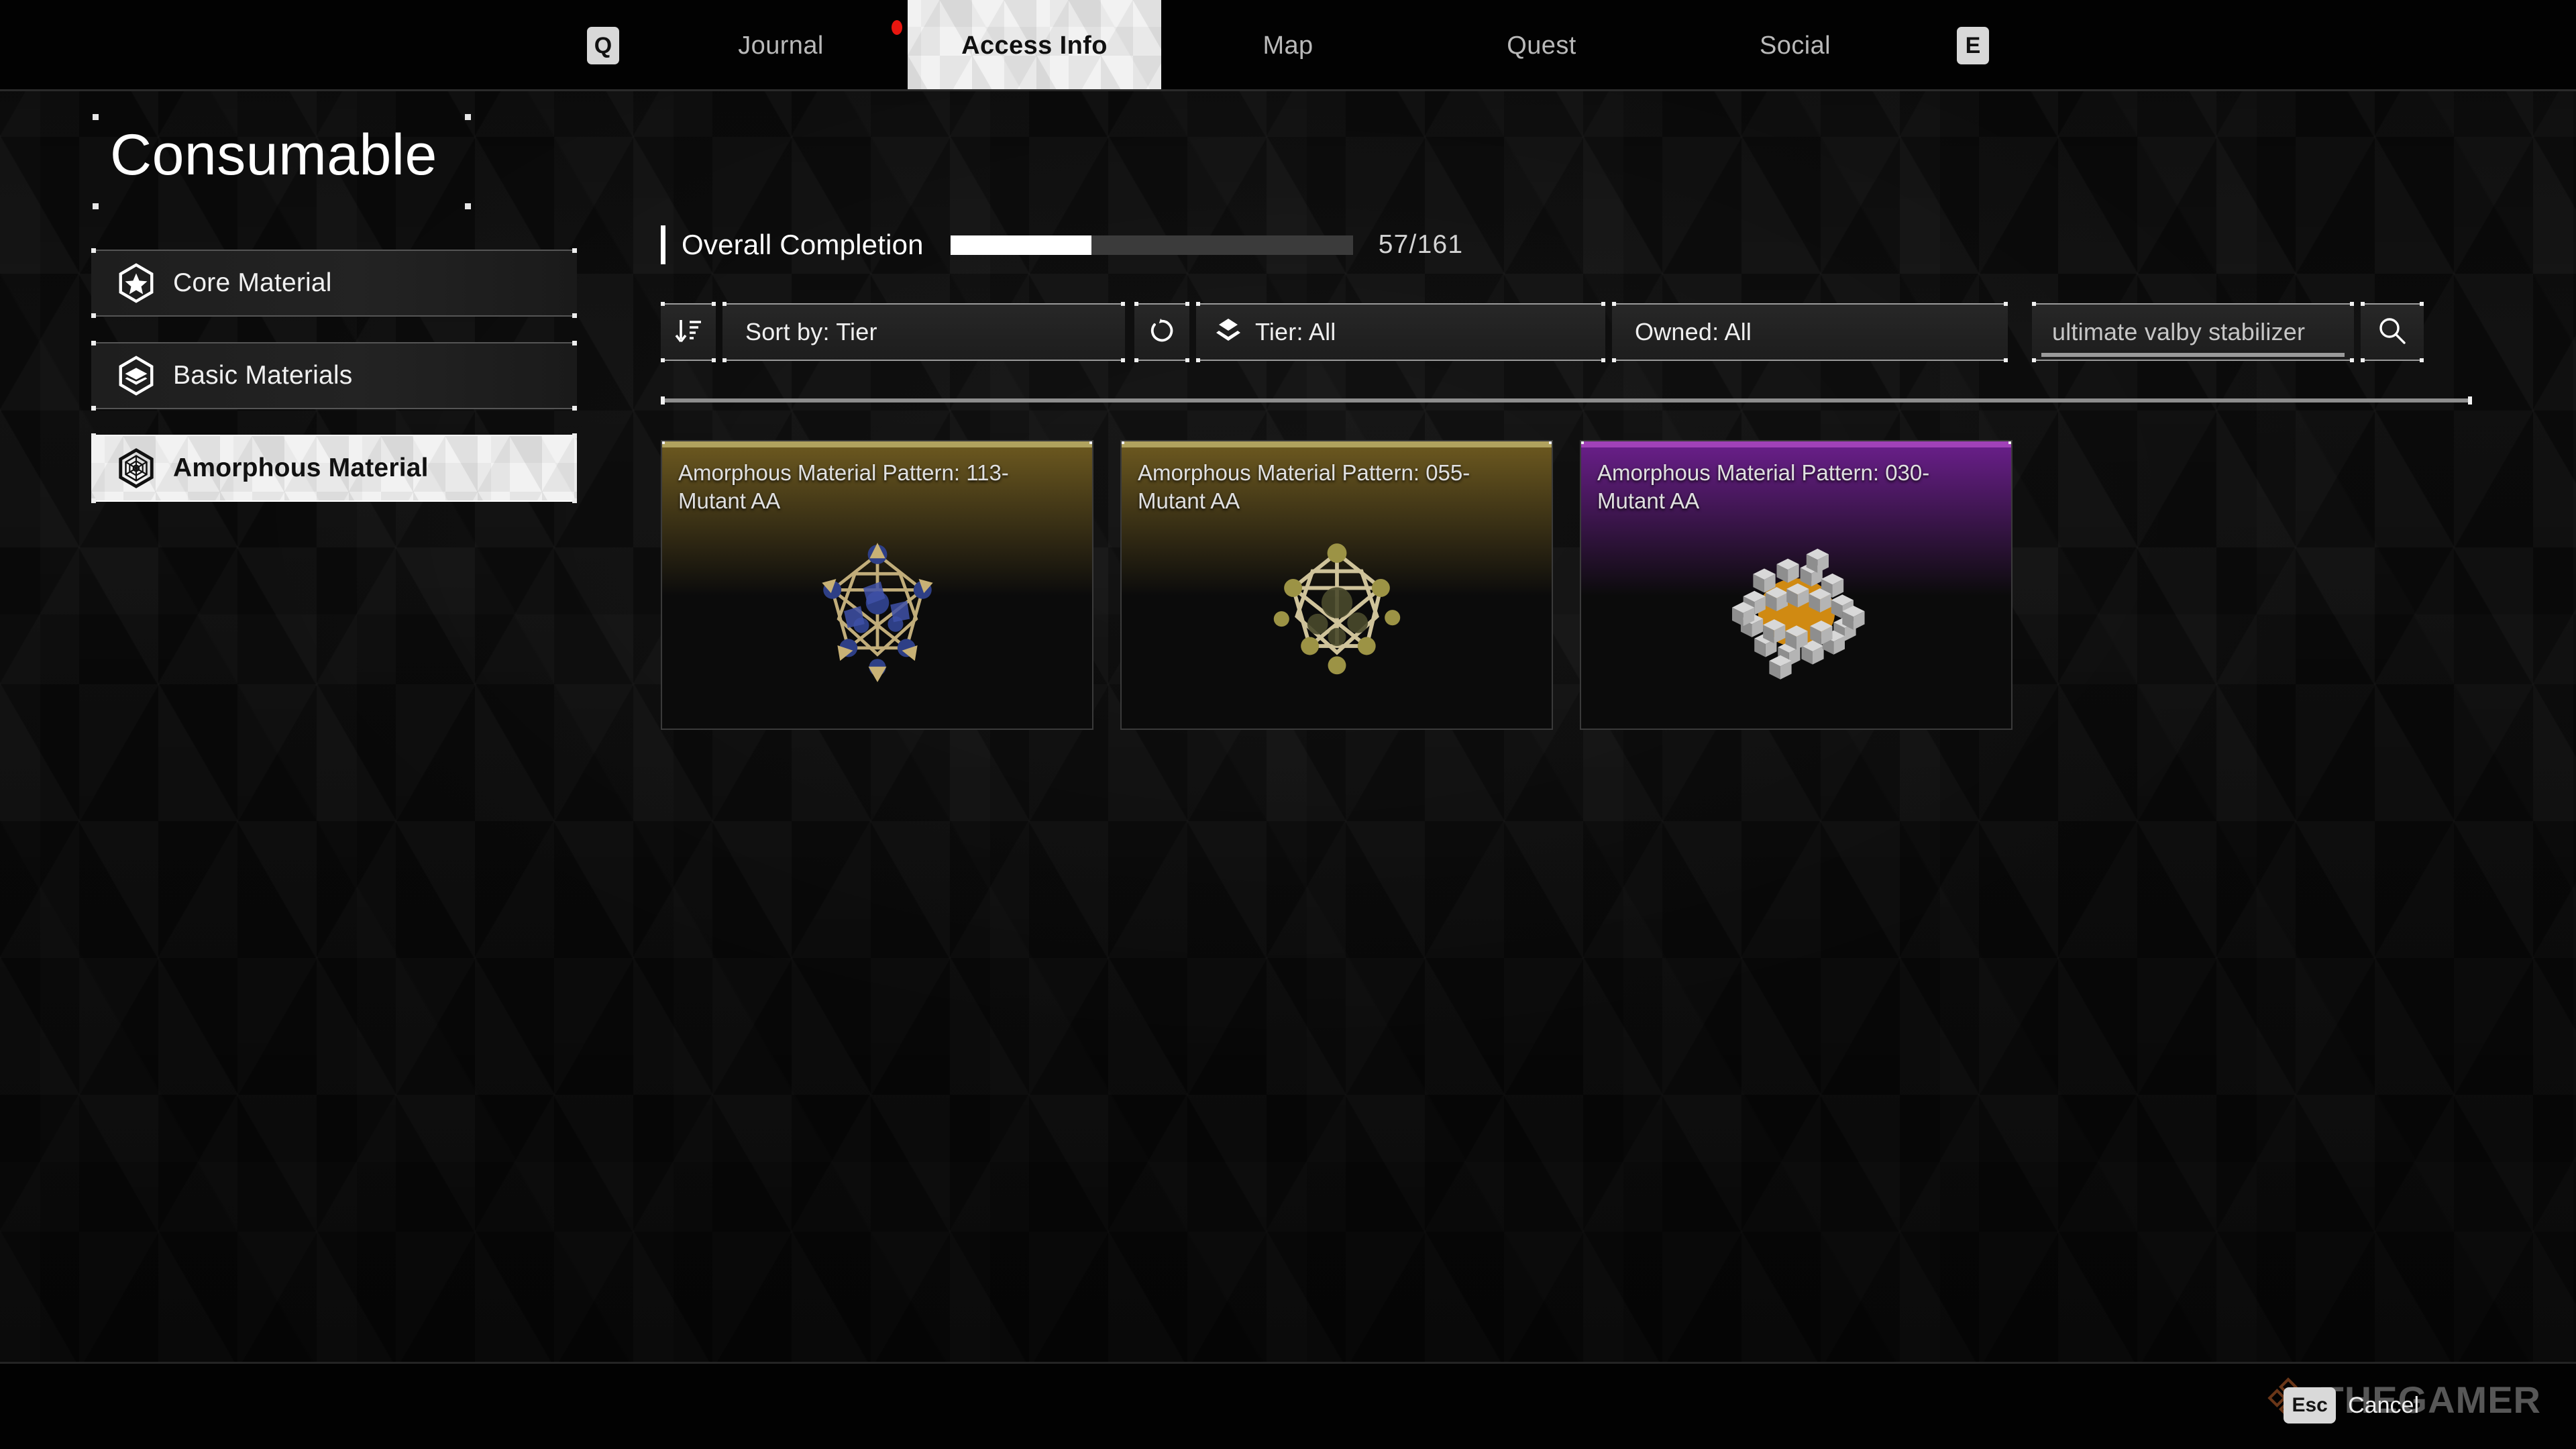  What do you see at coordinates (1228, 332) in the screenshot?
I see `layers-icon` at bounding box center [1228, 332].